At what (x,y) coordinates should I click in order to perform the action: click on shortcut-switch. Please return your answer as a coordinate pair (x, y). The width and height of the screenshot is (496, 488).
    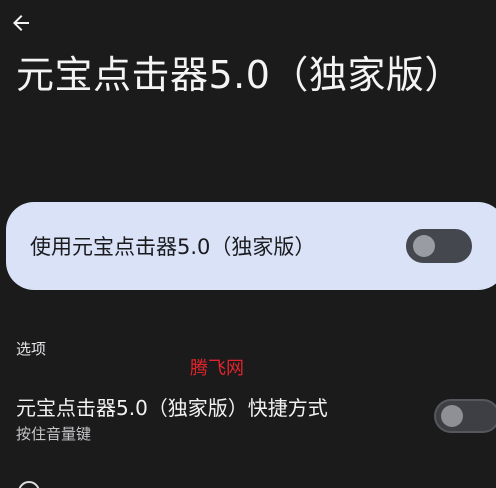
    Looking at the image, I should click on (465, 416).